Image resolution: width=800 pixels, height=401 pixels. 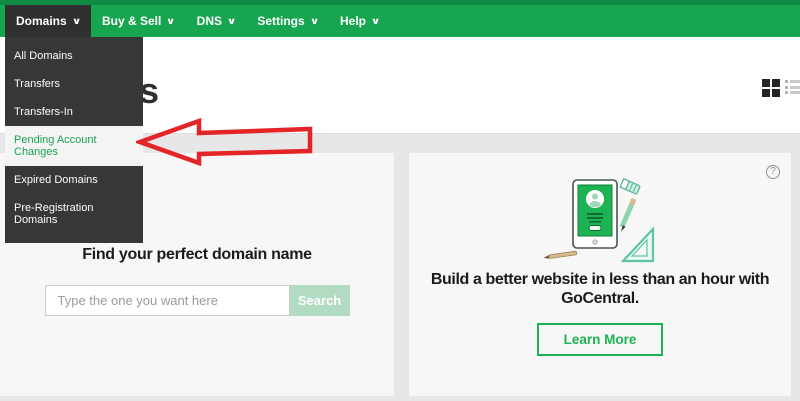 I want to click on nav-item-buy-sell: Buy & Sell ∨, so click(x=138, y=21).